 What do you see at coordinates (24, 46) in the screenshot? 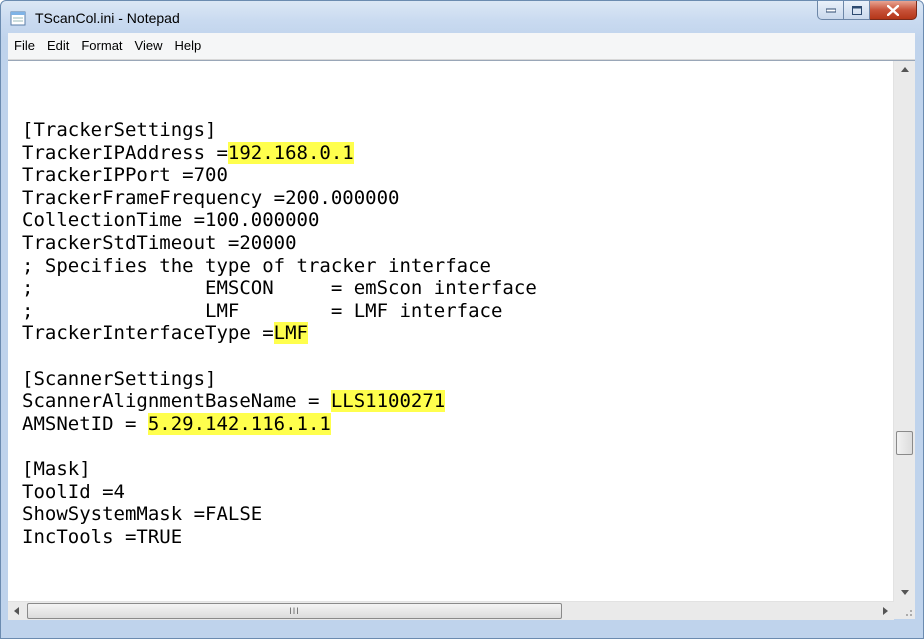
I see `menu-file: File` at bounding box center [24, 46].